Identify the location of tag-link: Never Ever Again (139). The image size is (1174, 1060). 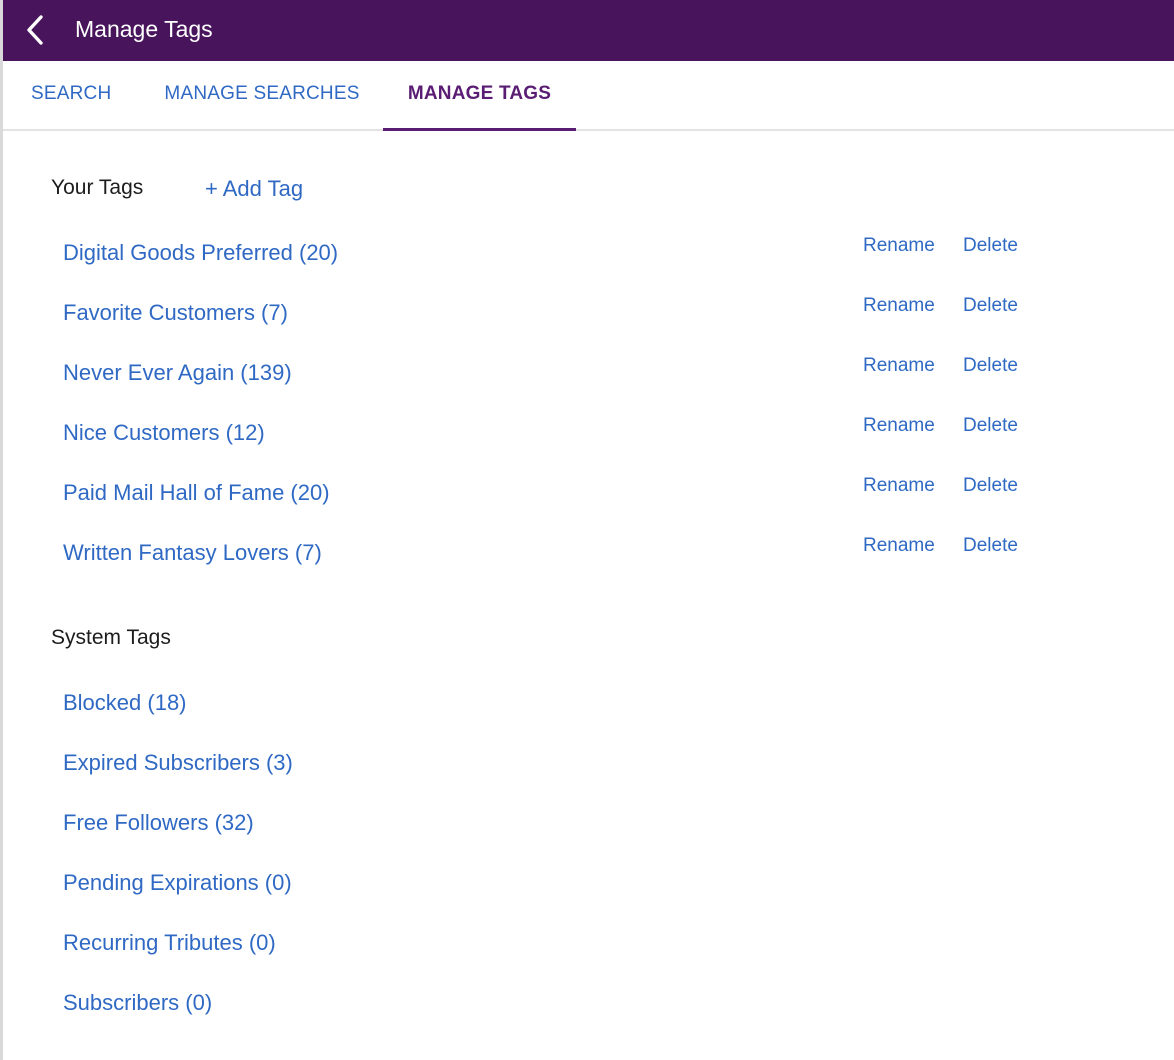
(177, 373).